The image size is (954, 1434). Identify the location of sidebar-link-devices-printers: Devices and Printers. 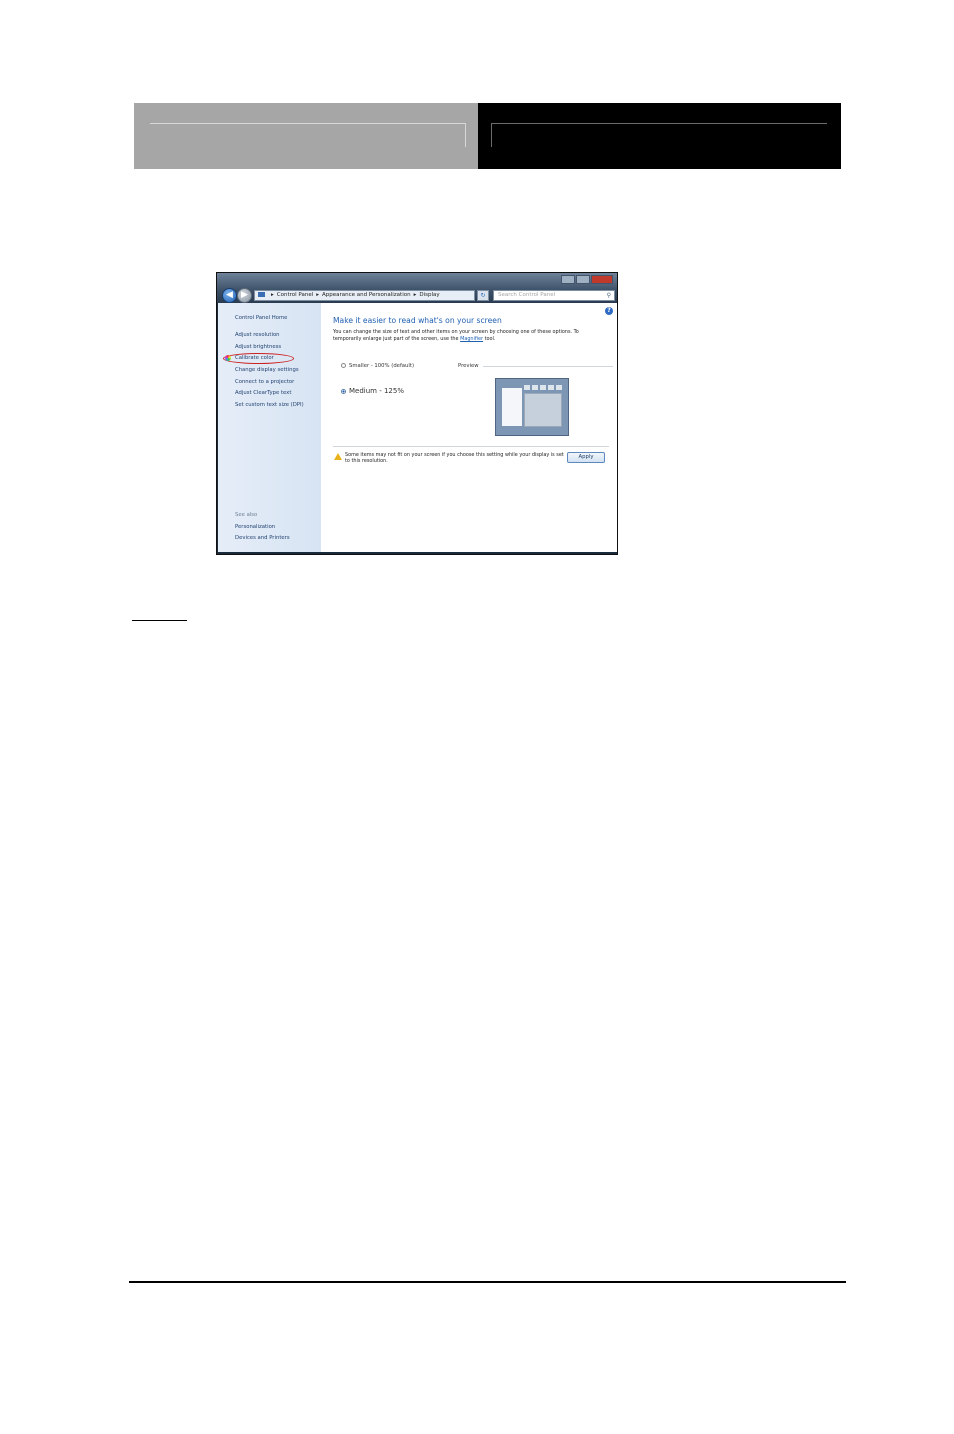
(262, 538).